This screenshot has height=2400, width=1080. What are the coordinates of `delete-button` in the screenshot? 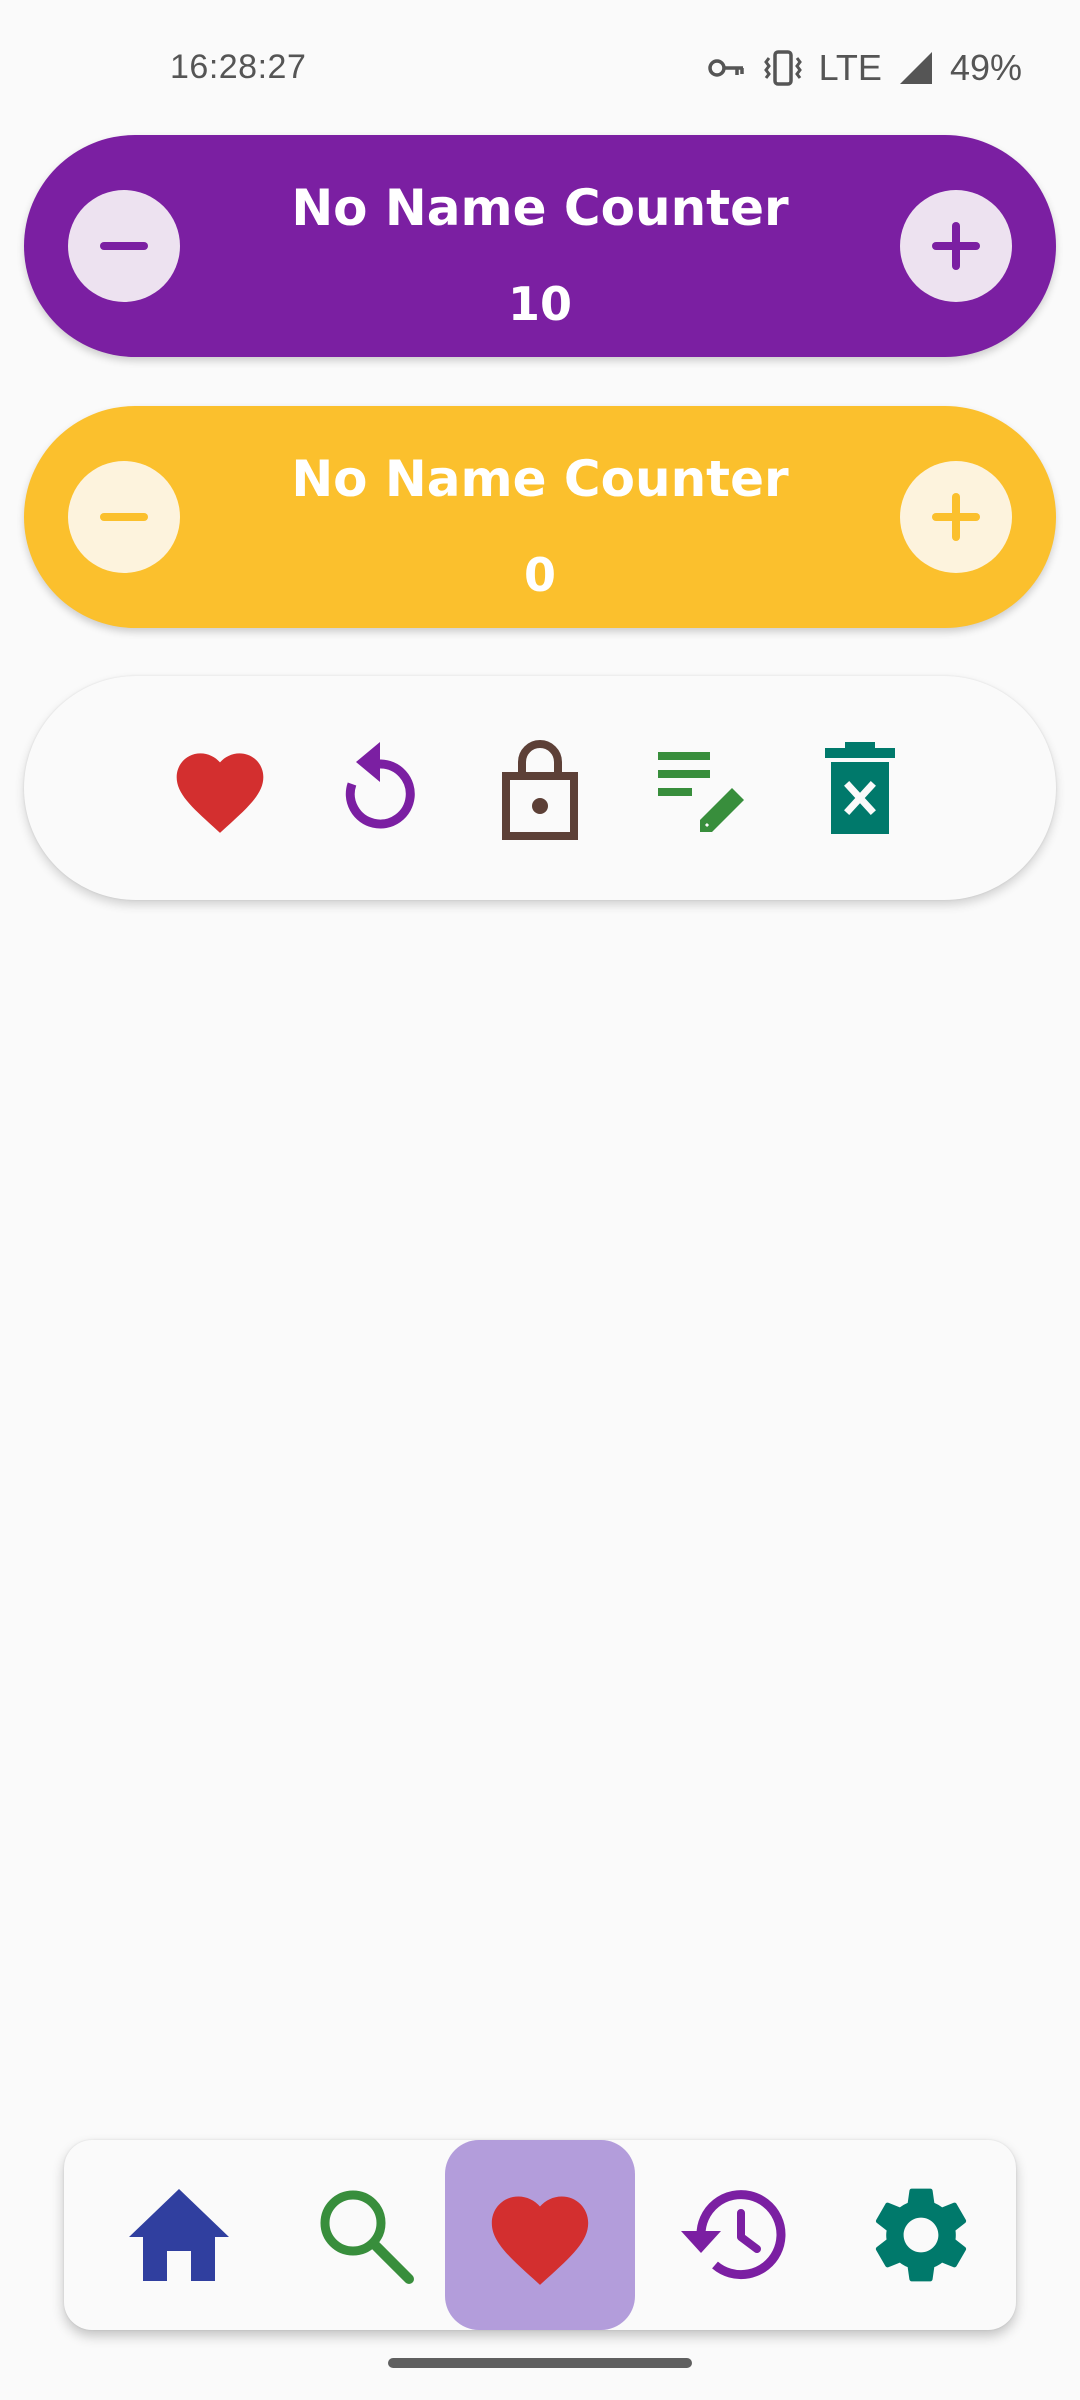 It's located at (860, 788).